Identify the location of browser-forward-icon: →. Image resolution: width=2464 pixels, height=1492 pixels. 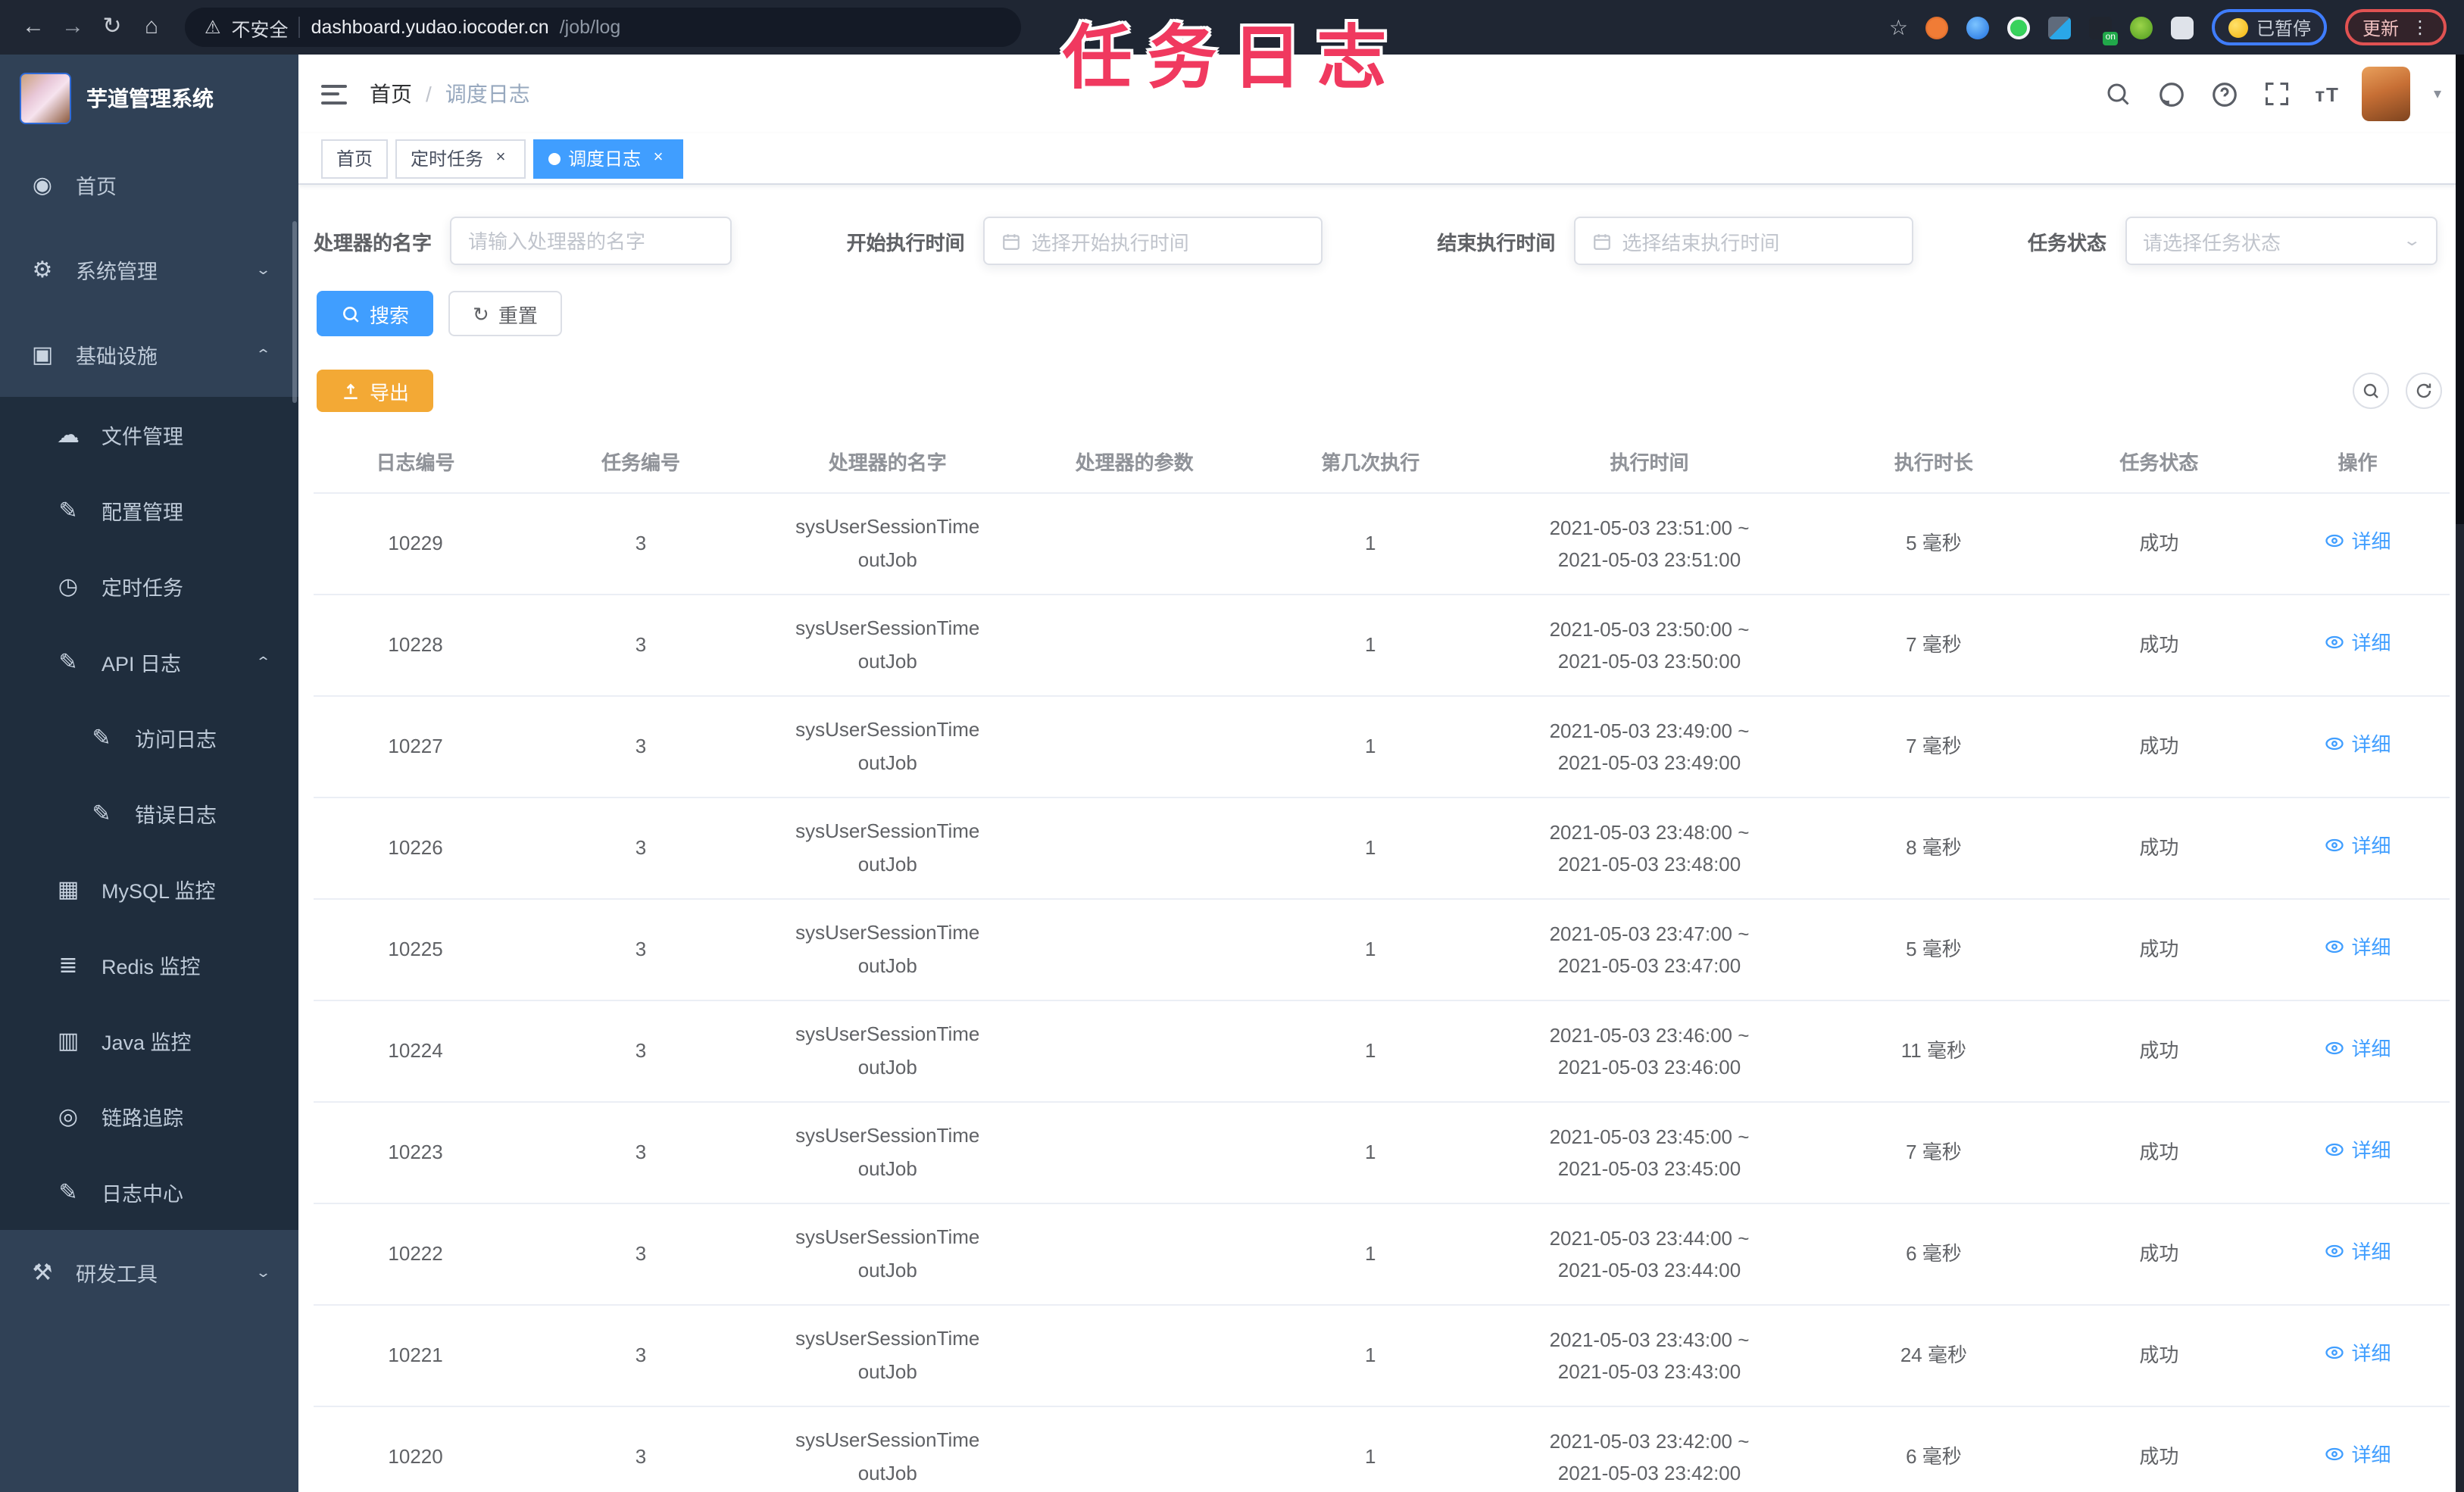
(73, 28).